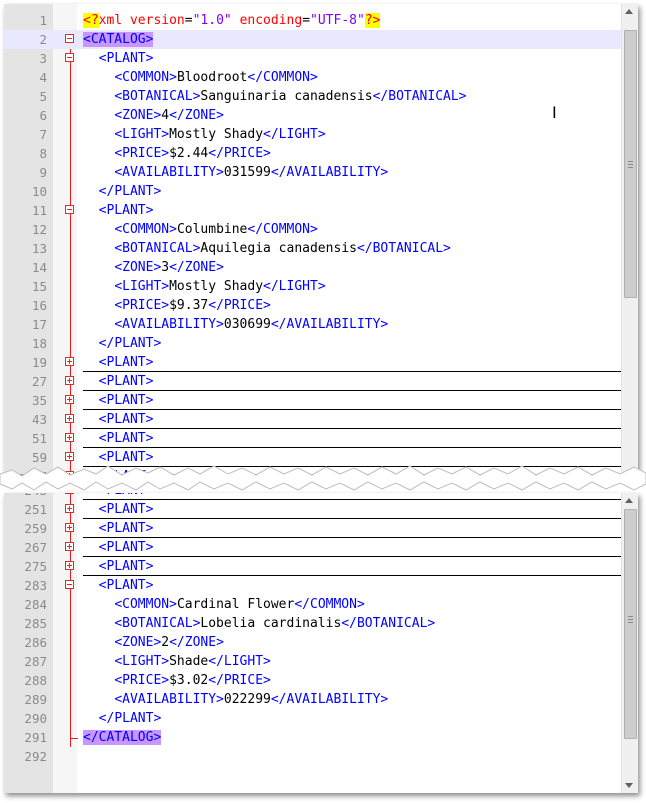  I want to click on code-text: <LIGHT>Mostly Shady</LIGHT>, so click(204, 134).